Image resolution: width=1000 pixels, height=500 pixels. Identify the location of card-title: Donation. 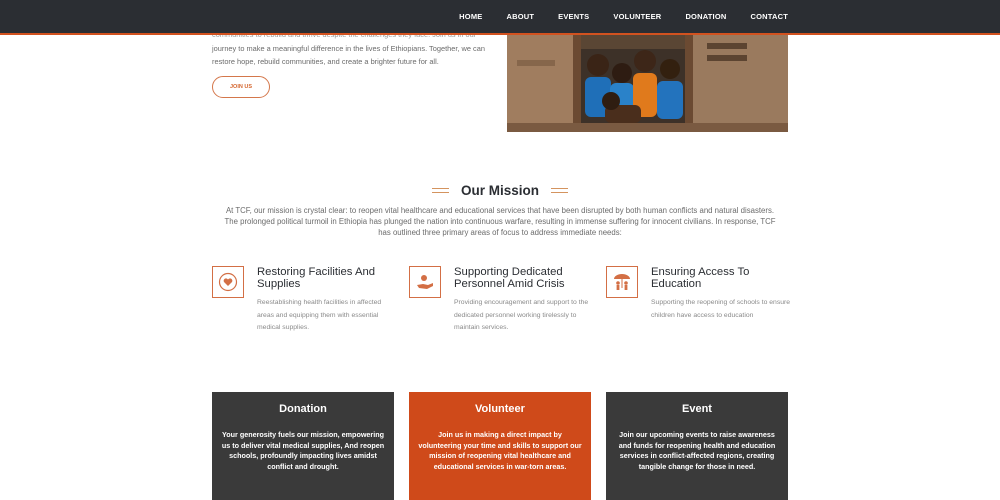
(303, 409).